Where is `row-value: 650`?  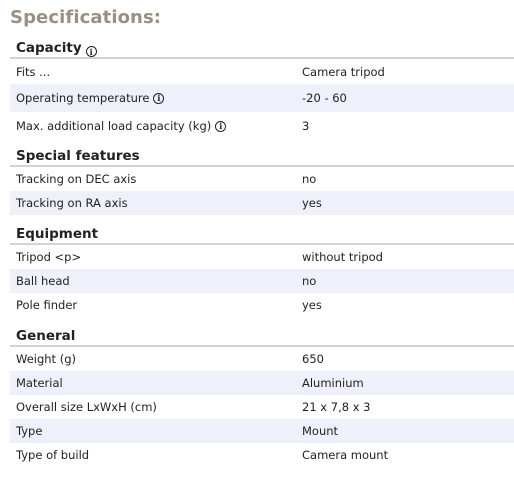
row-value: 650 is located at coordinates (313, 359).